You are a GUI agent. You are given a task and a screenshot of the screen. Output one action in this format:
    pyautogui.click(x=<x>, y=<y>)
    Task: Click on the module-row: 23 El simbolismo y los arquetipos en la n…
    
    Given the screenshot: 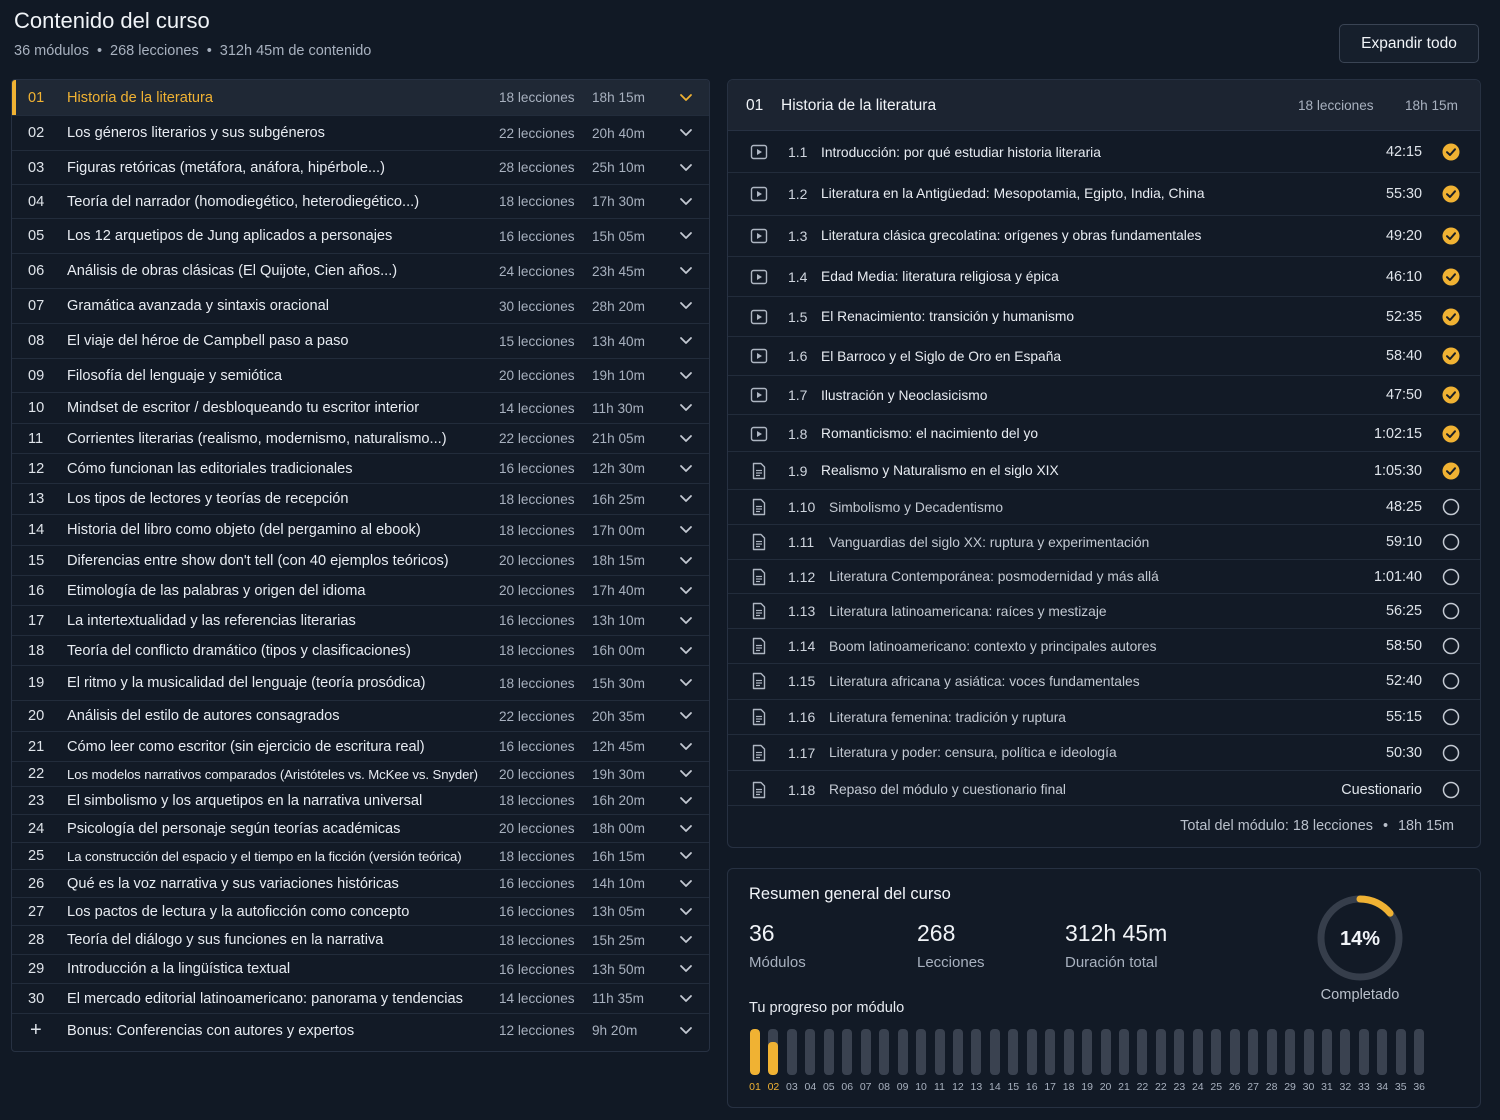 What is the action you would take?
    pyautogui.click(x=360, y=800)
    